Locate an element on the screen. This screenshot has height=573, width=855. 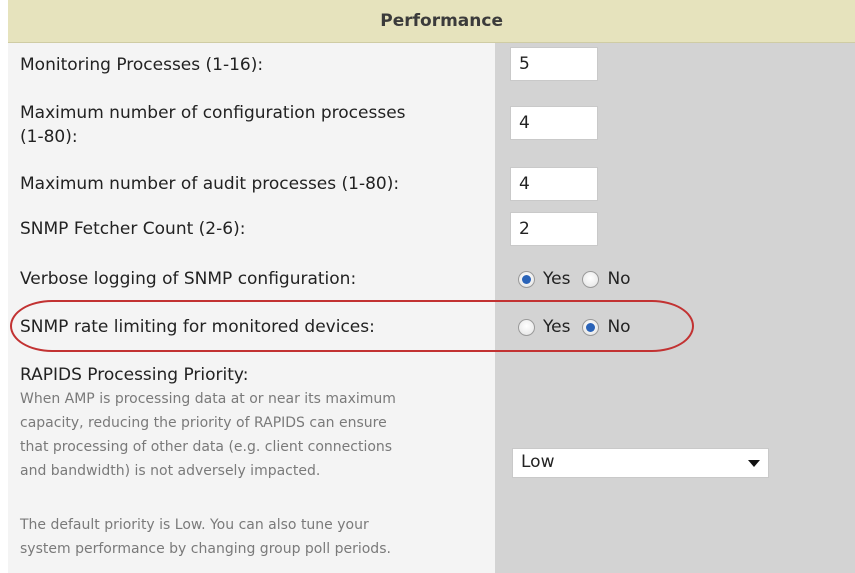
section-header: Performance is located at coordinates (431, 21).